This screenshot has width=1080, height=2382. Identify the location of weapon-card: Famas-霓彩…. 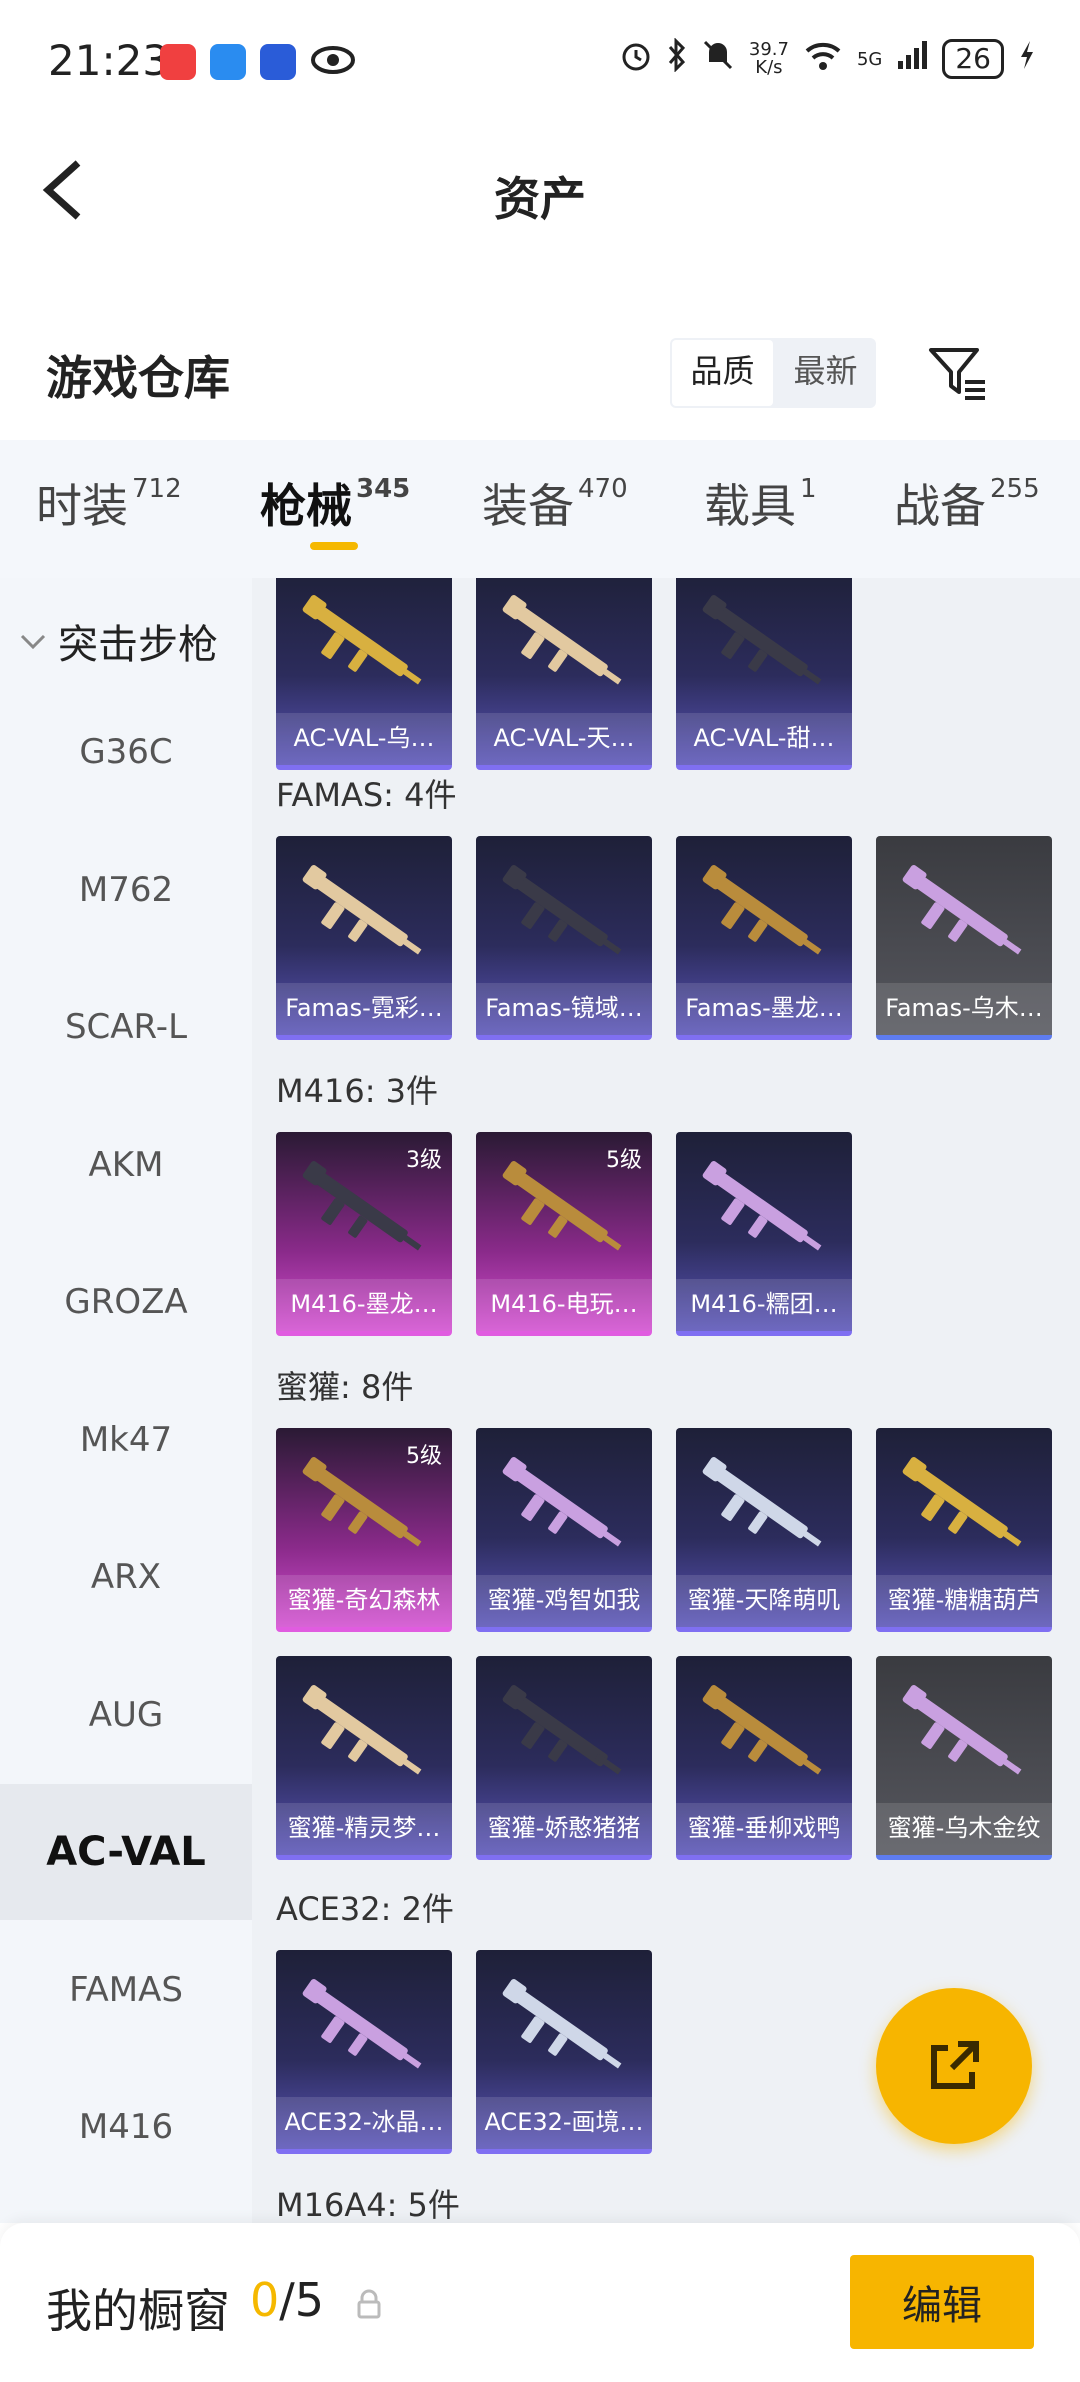
(364, 938).